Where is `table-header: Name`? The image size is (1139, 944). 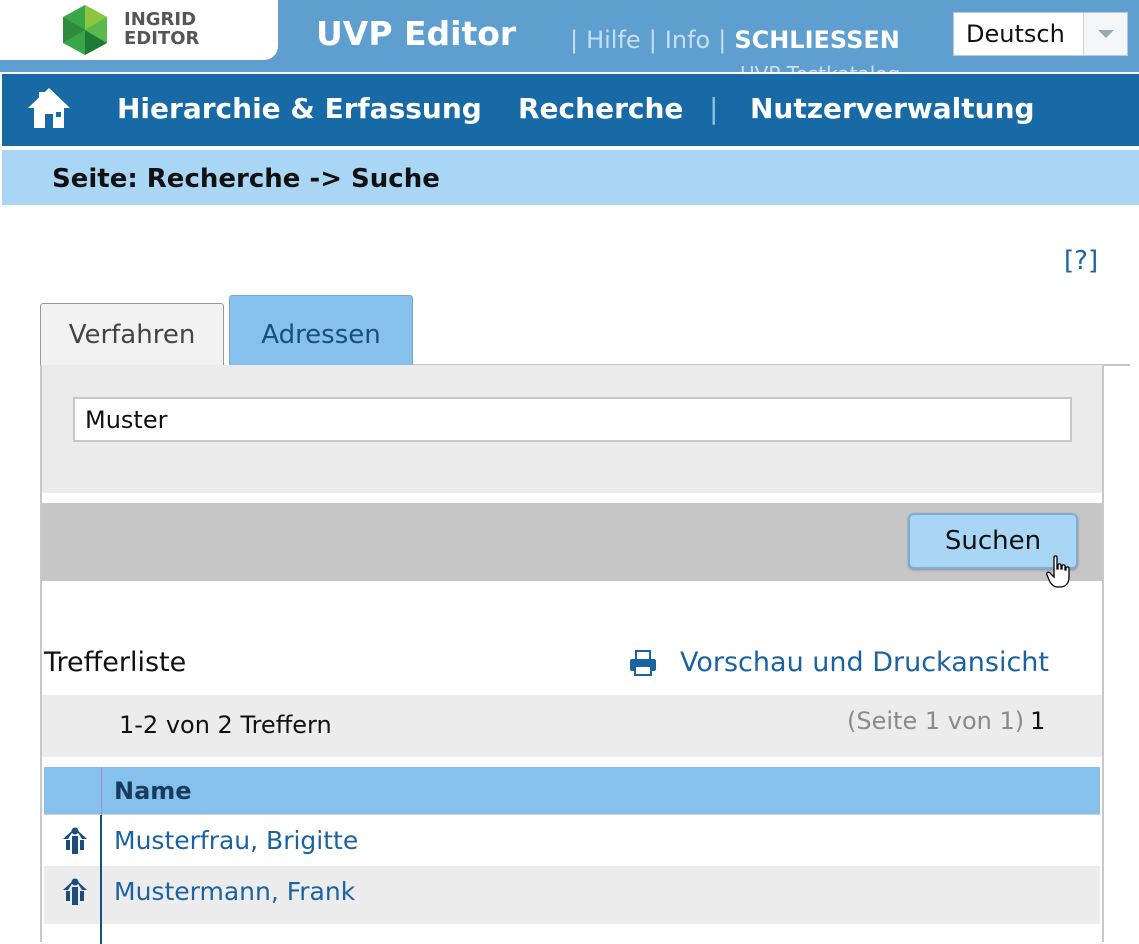
table-header: Name is located at coordinates (572, 791).